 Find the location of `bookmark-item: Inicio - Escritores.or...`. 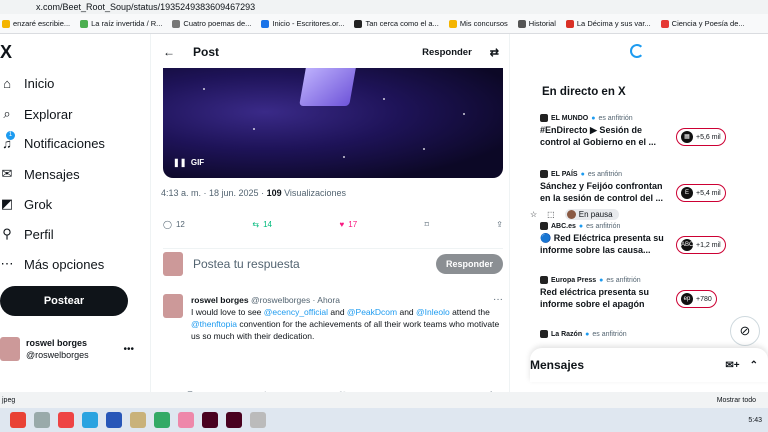

bookmark-item: Inicio - Escritores.or... is located at coordinates (302, 23).